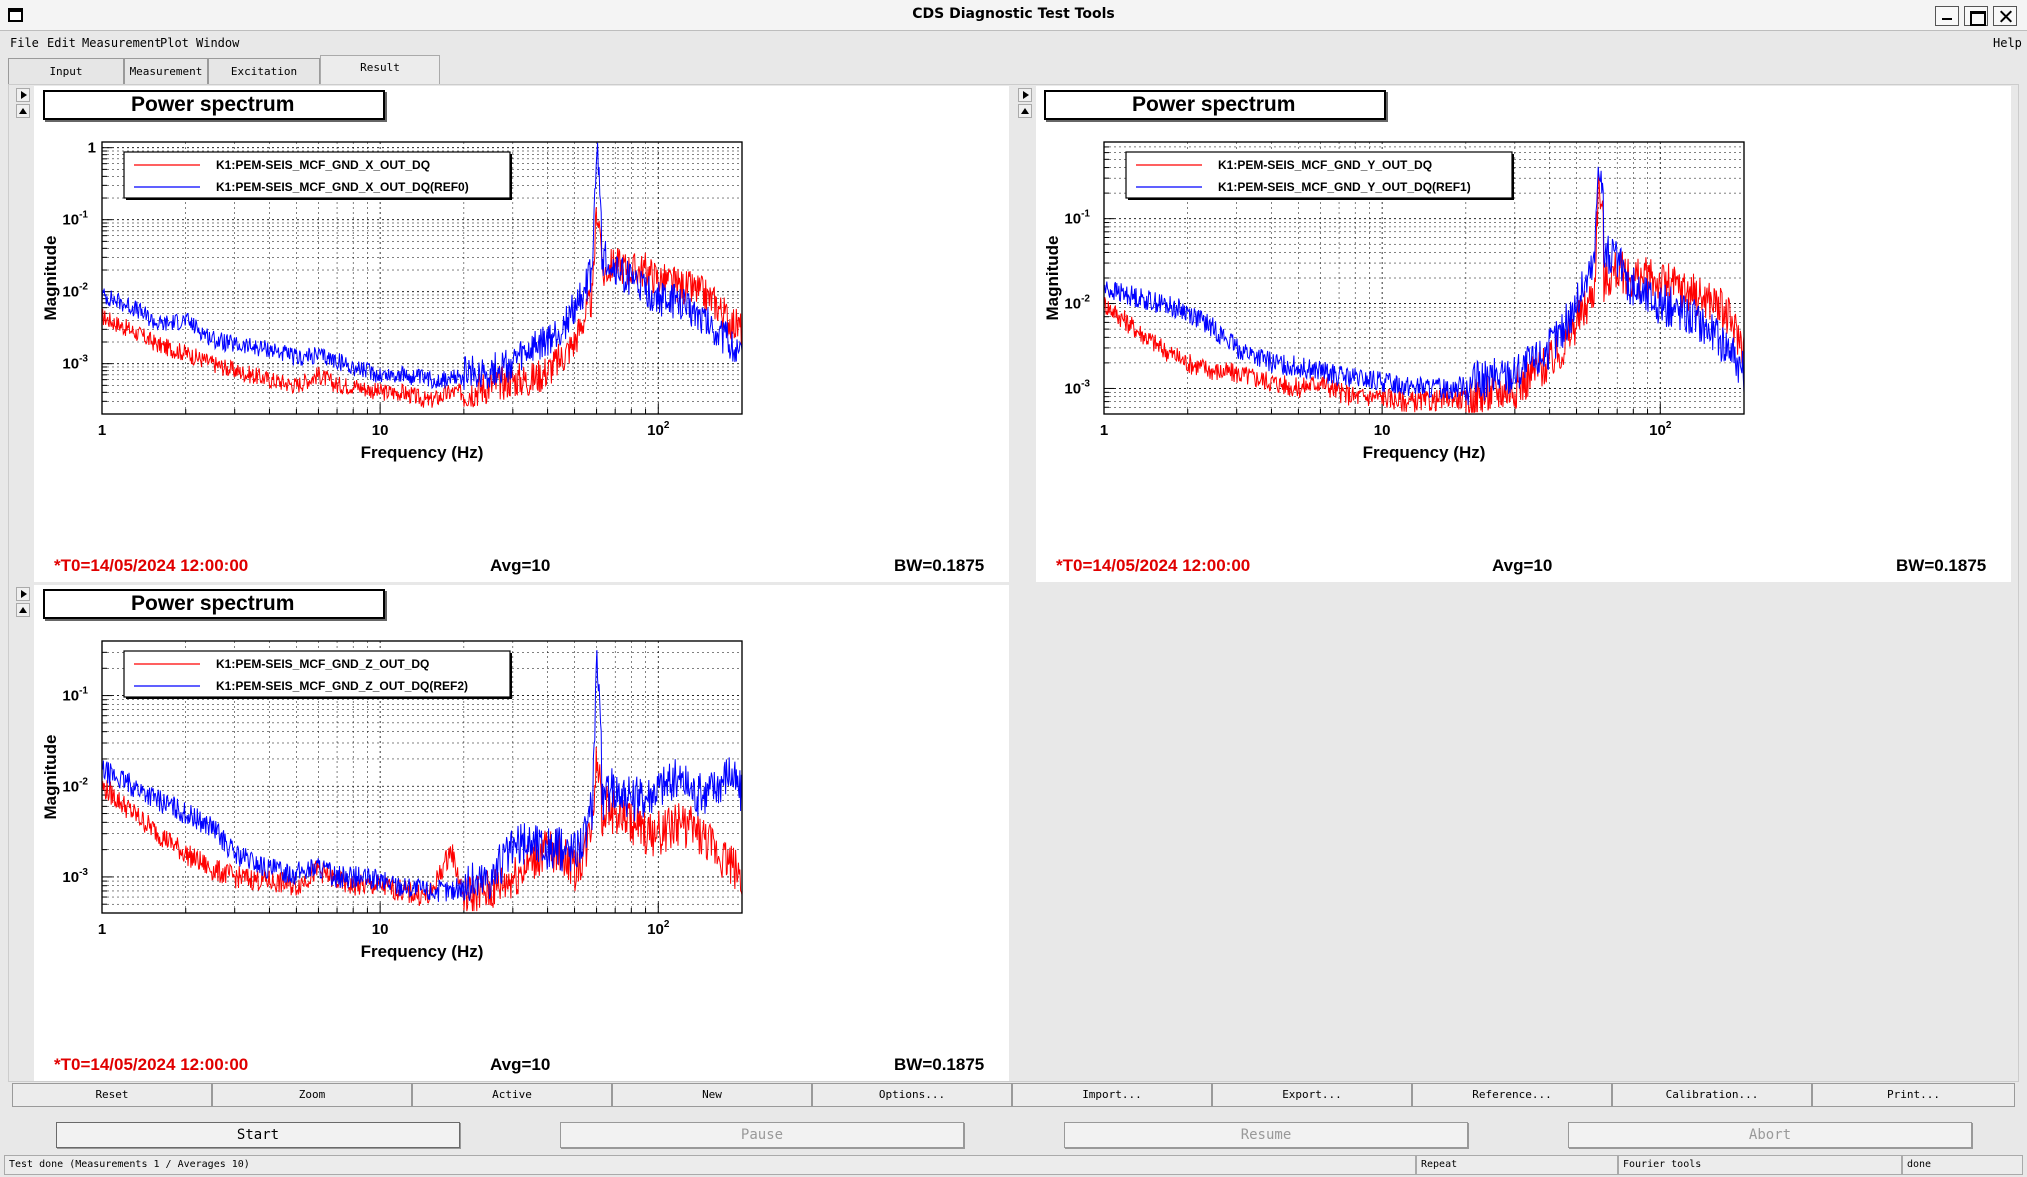 The width and height of the screenshot is (2027, 1177). I want to click on status-tool: Fourier tools, so click(1760, 1165).